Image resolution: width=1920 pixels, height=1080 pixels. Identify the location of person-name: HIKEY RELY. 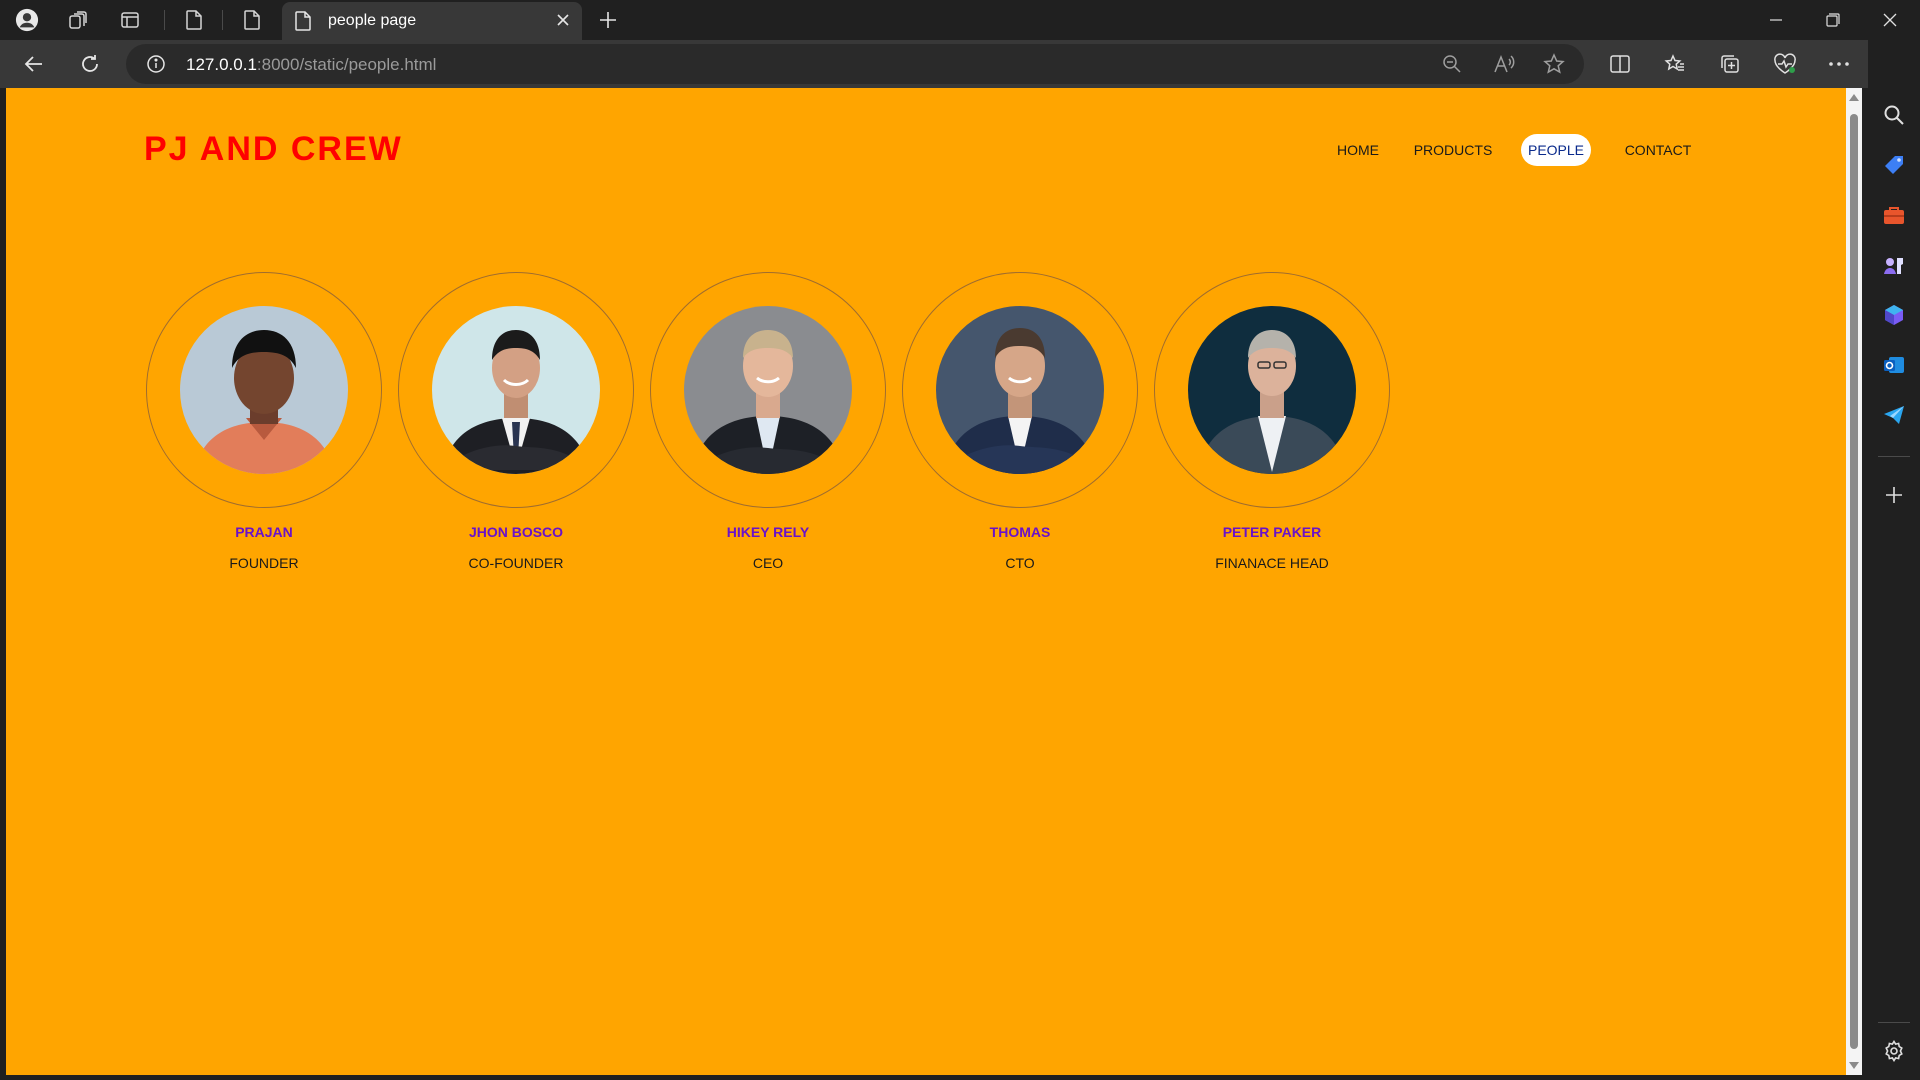
(768, 532).